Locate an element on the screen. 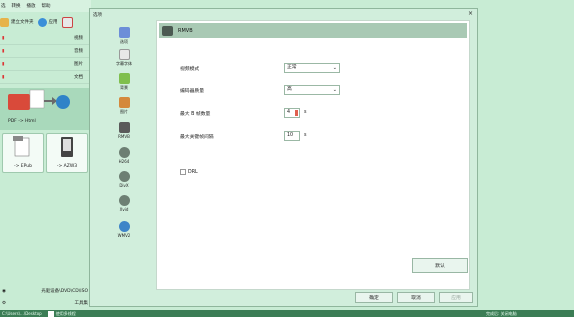 The height and width of the screenshot is (317, 574). close-icon: × is located at coordinates (470, 13).